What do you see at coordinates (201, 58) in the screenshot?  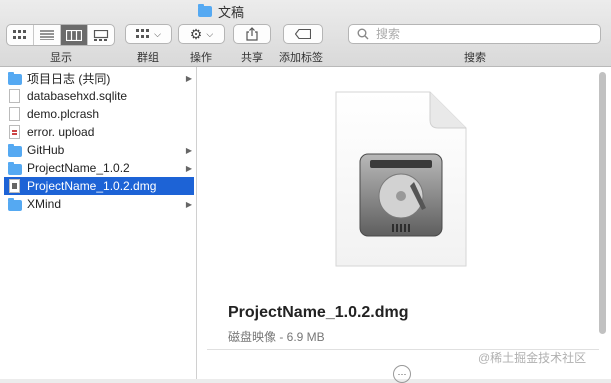 I see `action-label: 操作` at bounding box center [201, 58].